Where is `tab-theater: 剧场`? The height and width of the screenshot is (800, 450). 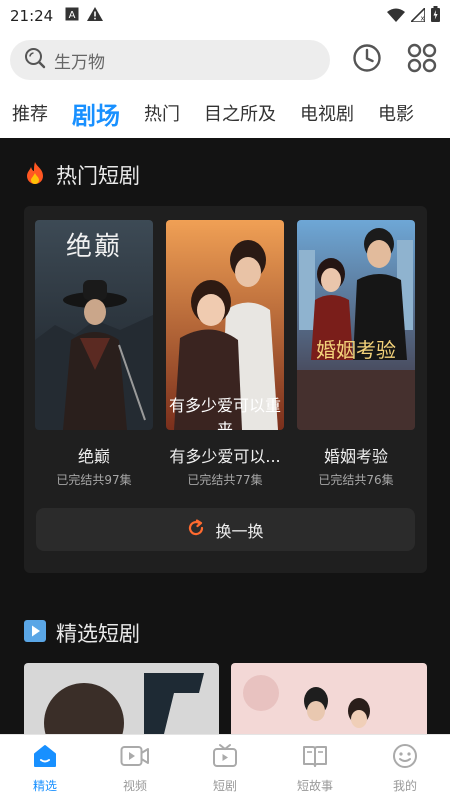
tab-theater: 剧场 is located at coordinates (96, 113).